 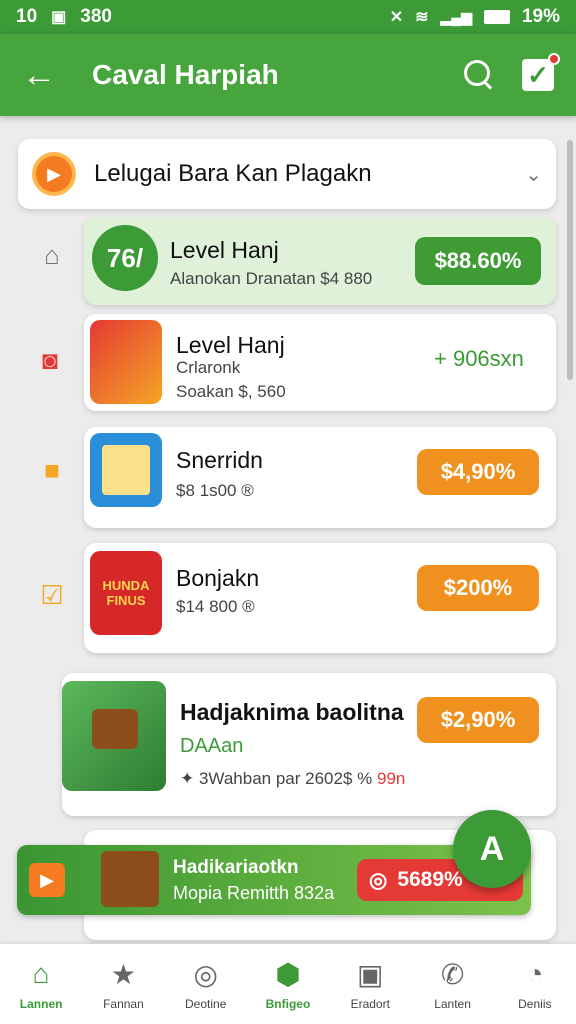 What do you see at coordinates (233, 173) in the screenshot?
I see `dropdown-label: Lelugai Bara Kan Plagakn` at bounding box center [233, 173].